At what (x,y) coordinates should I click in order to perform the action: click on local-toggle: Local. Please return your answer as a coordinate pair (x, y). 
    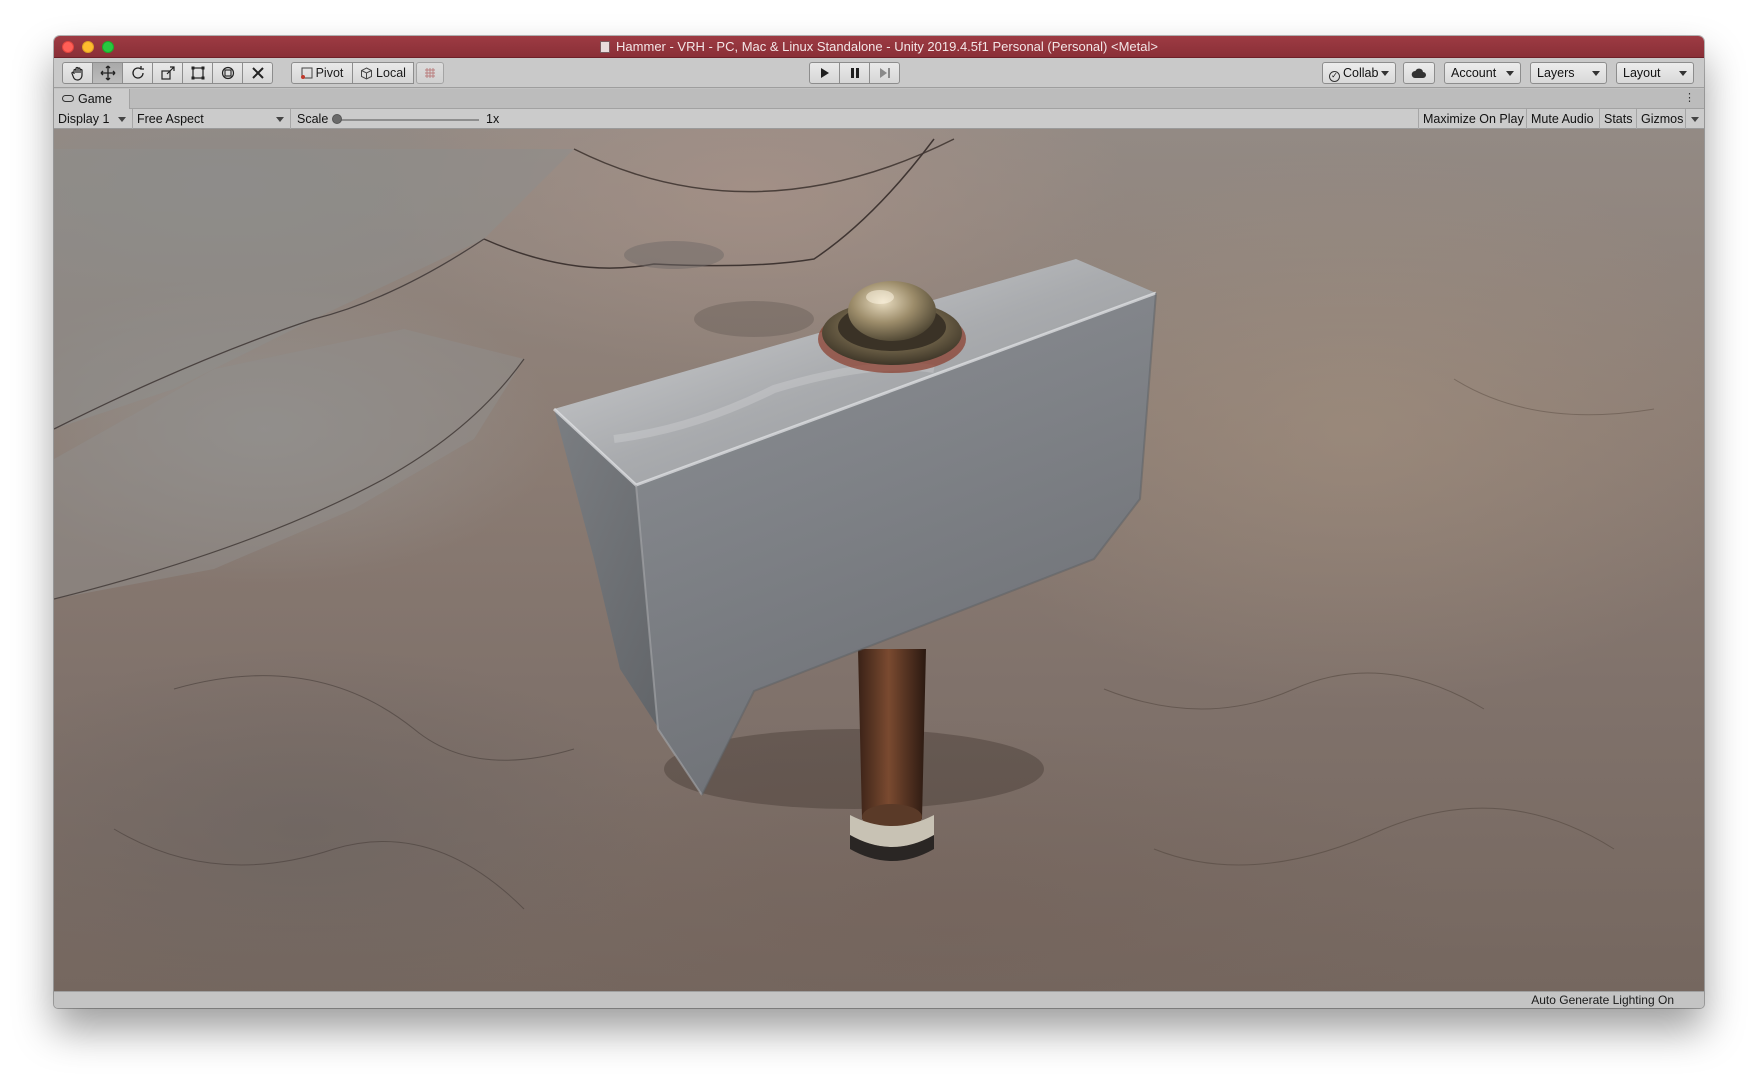
    Looking at the image, I should click on (383, 73).